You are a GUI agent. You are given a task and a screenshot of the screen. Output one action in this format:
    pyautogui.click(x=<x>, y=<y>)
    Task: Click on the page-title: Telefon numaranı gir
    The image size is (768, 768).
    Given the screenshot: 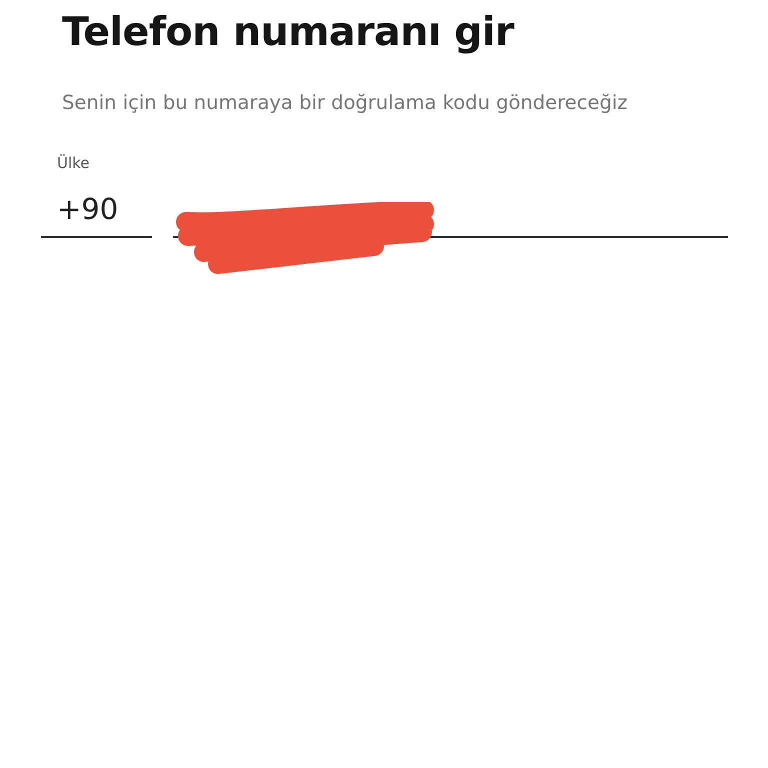 What is the action you would take?
    pyautogui.click(x=289, y=32)
    